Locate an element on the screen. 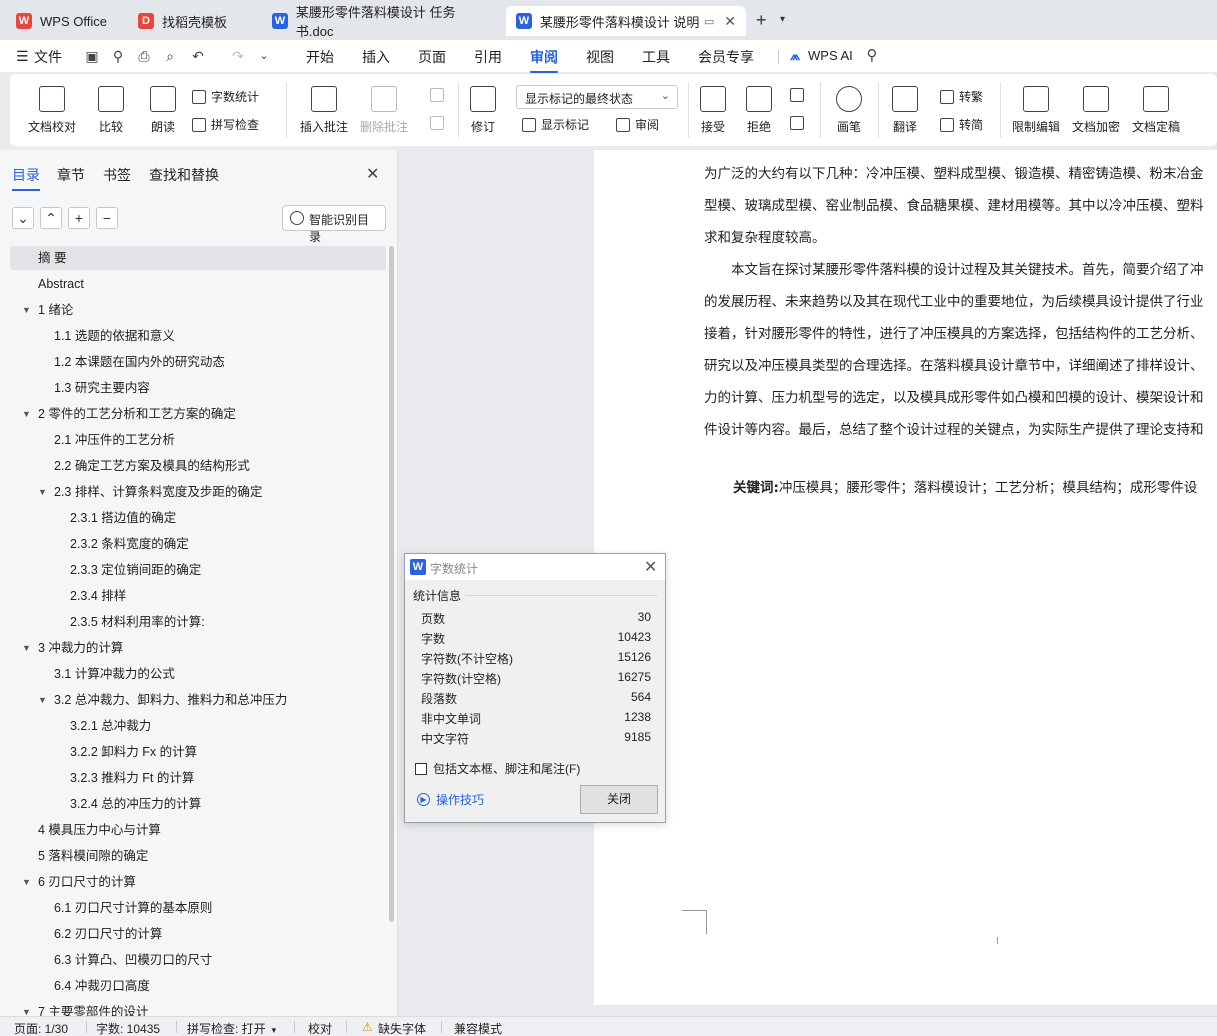  toc-item: 2.2 确定工艺方案及模具的结构形式 is located at coordinates (198, 466).